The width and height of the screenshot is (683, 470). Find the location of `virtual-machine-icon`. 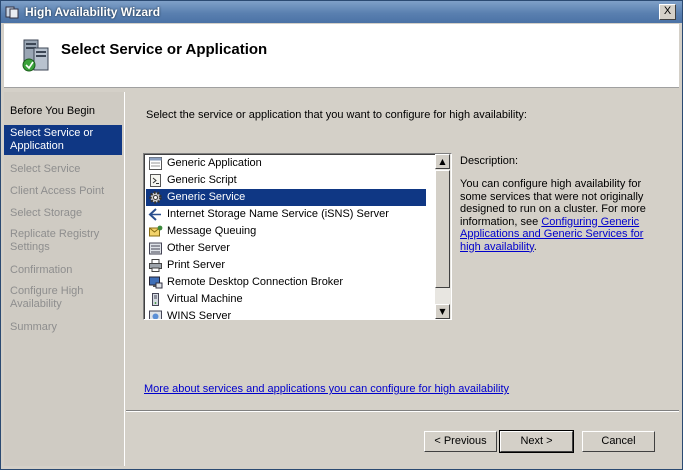

virtual-machine-icon is located at coordinates (155, 299).